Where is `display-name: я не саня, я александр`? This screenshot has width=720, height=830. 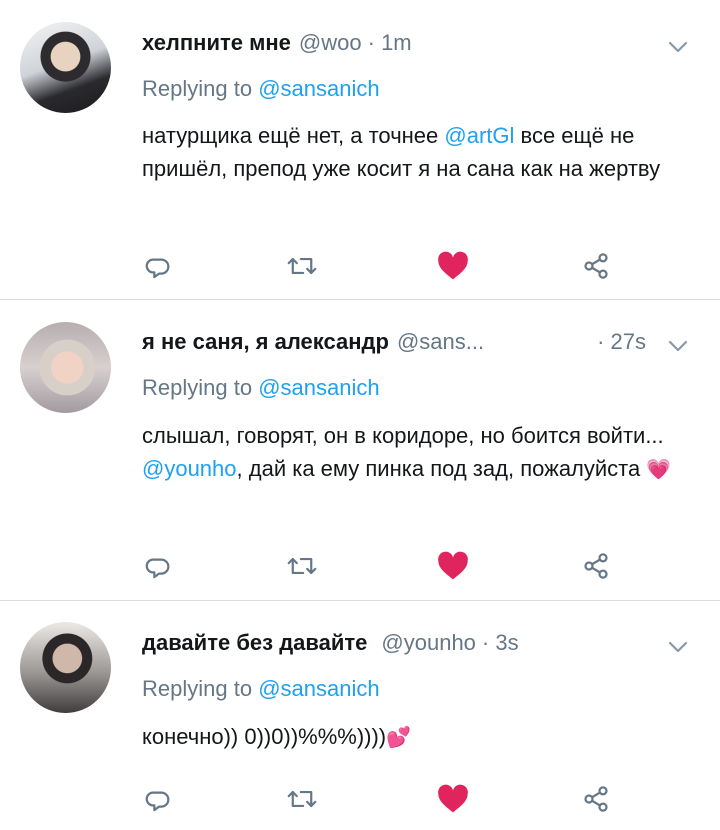
display-name: я не саня, я александр is located at coordinates (265, 342).